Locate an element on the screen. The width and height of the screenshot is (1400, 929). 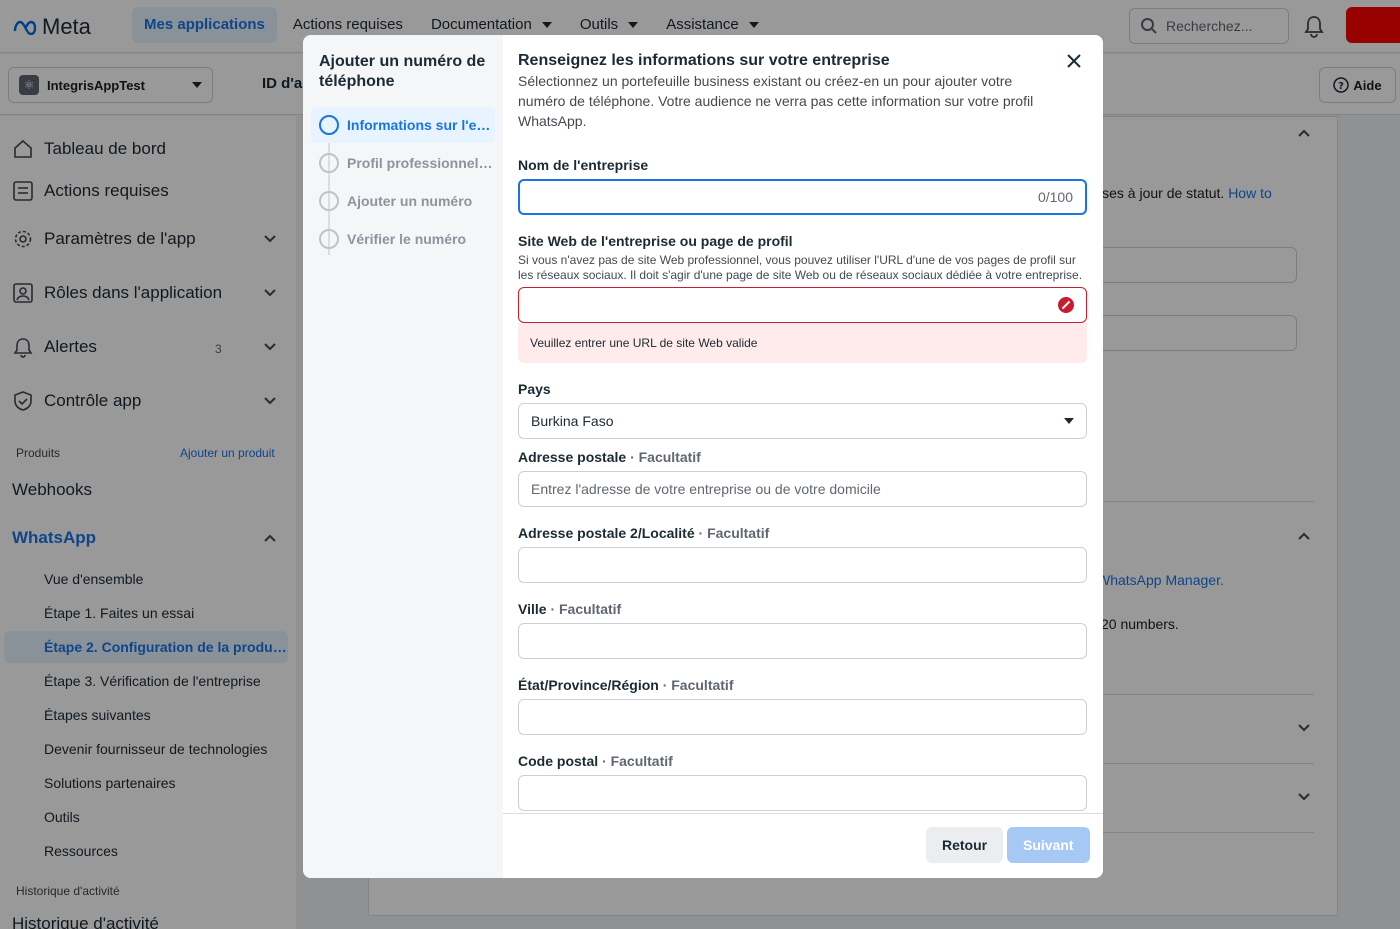
zip-input is located at coordinates (802, 793).